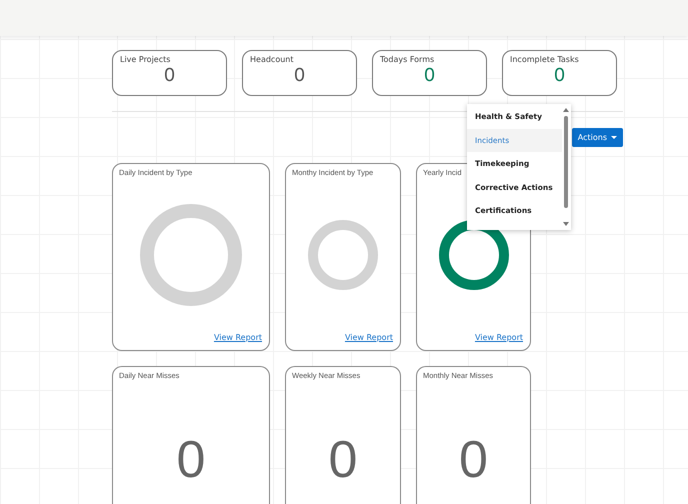  What do you see at coordinates (614, 138) in the screenshot?
I see `caret-icon` at bounding box center [614, 138].